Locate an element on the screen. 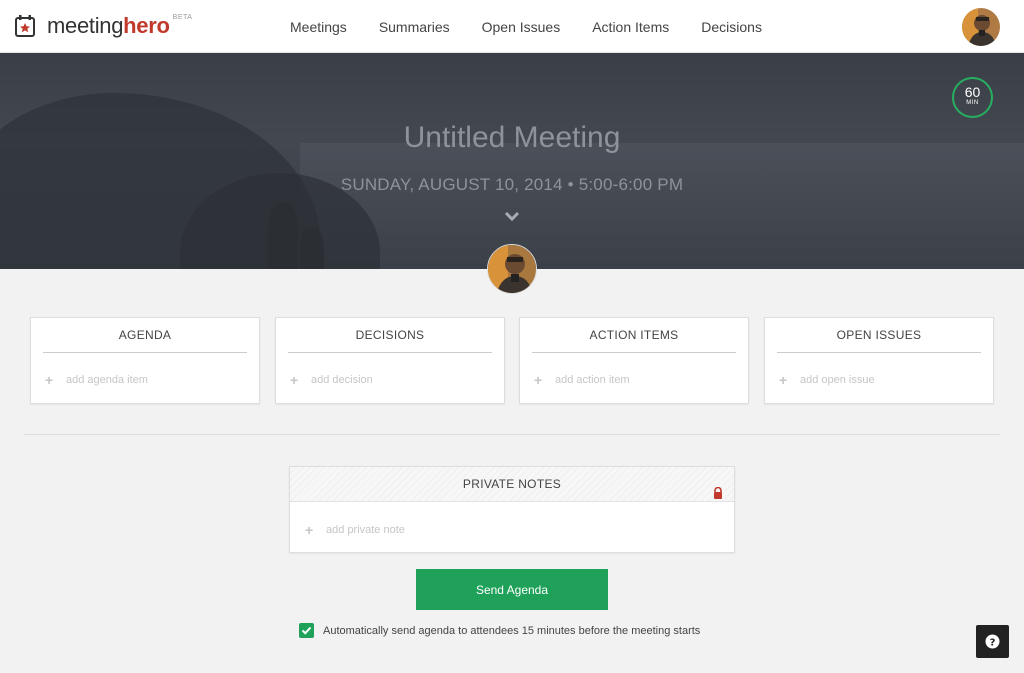 This screenshot has width=1024, height=673. brand-name: meetinghero is located at coordinates (108, 25).